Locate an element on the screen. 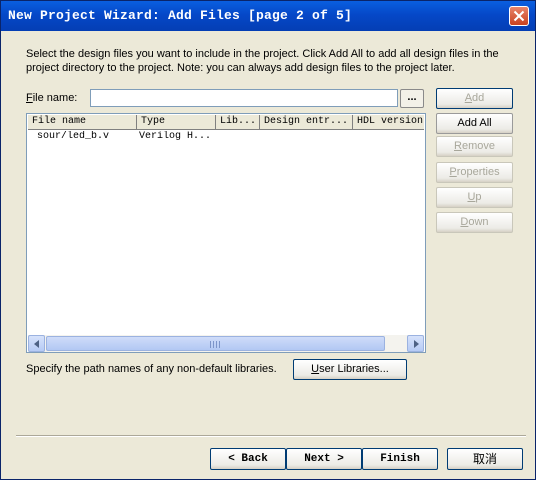 The height and width of the screenshot is (480, 536). cancel-button: 取消 is located at coordinates (485, 459).